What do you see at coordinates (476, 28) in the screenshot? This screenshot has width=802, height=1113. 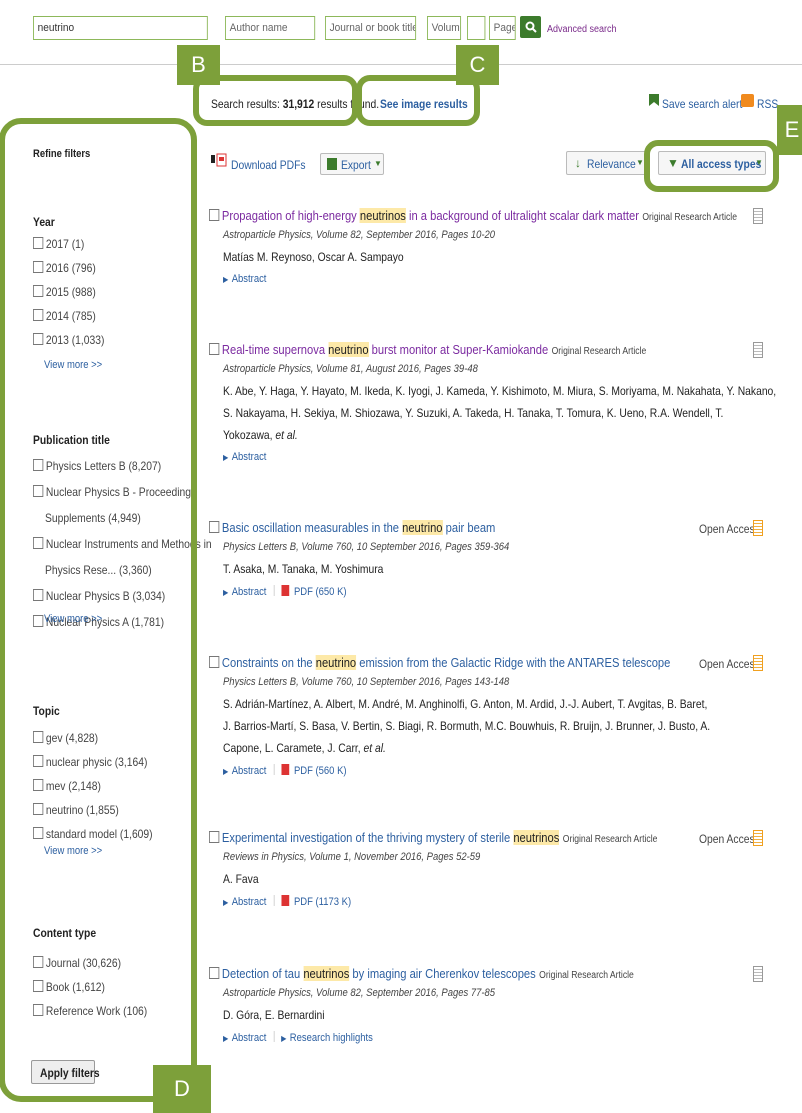 I see `issue-field` at bounding box center [476, 28].